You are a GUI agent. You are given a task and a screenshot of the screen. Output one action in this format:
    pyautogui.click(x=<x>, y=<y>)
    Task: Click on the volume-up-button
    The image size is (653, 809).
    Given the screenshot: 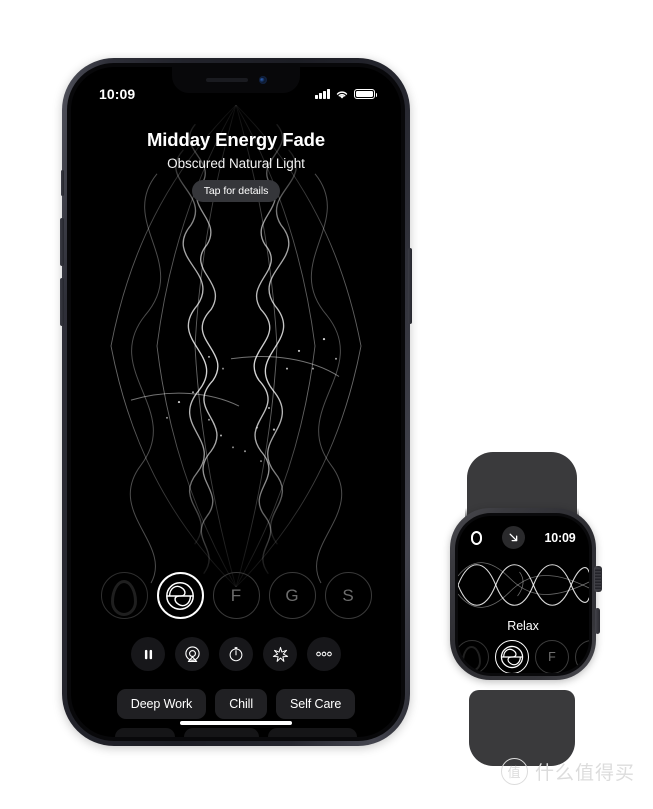 What is the action you would take?
    pyautogui.click(x=62, y=242)
    